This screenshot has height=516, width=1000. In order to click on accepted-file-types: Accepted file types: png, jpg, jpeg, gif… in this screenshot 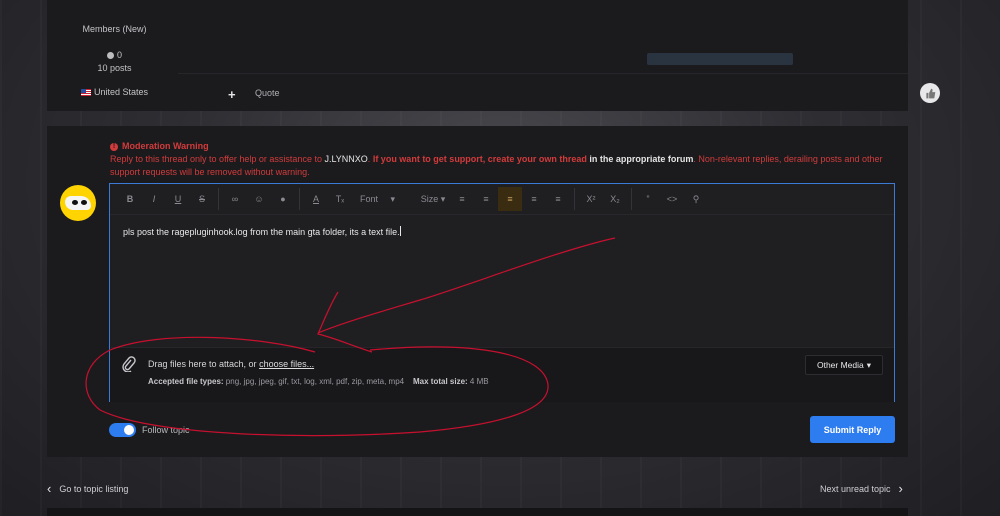, I will do `click(318, 381)`.